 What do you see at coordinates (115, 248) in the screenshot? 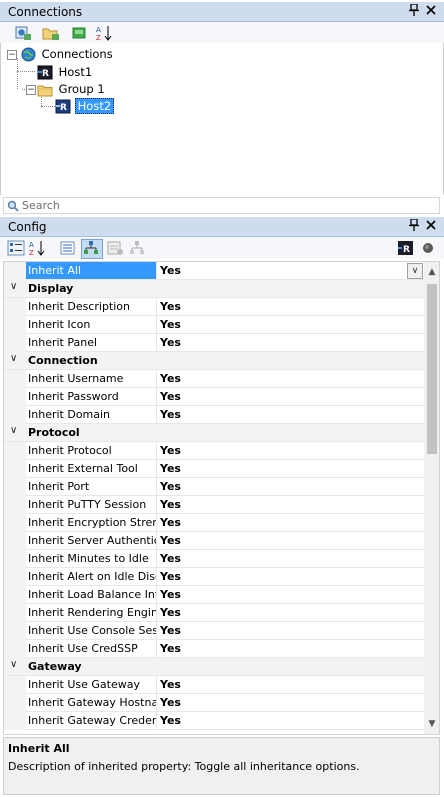
I see `default-properties-icon` at bounding box center [115, 248].